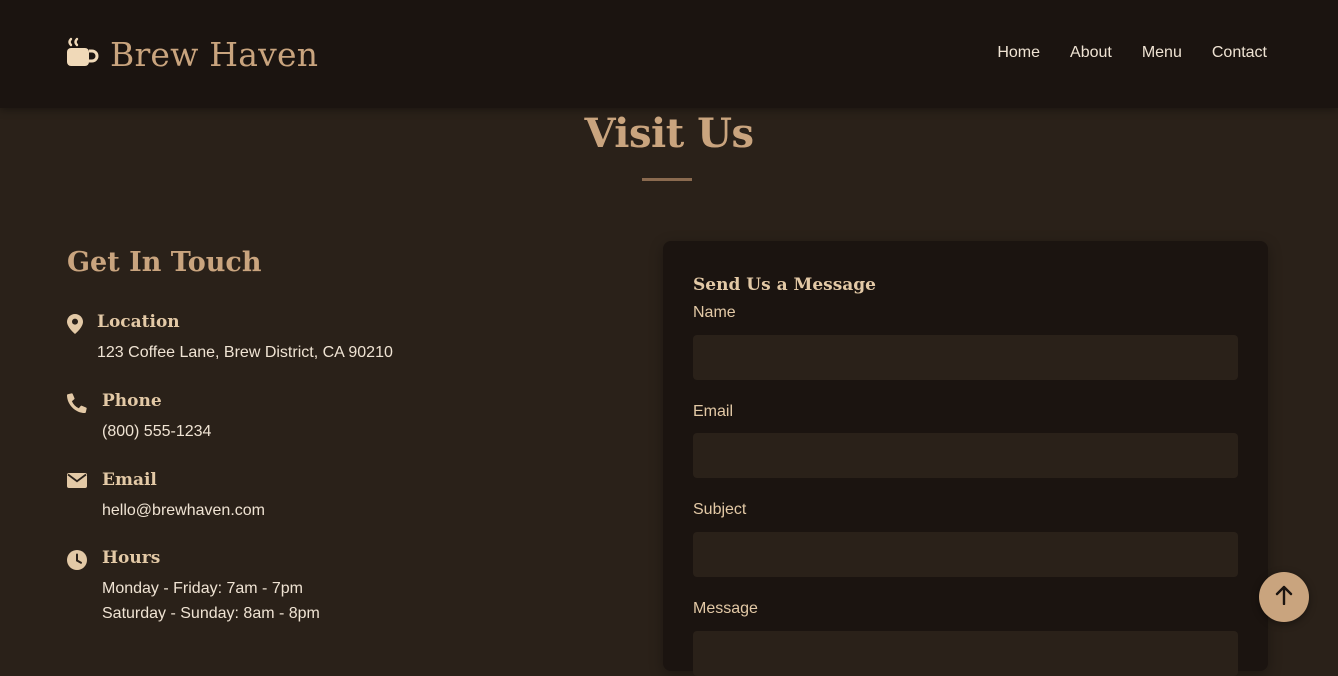 This screenshot has width=1338, height=676. I want to click on email-title: Email, so click(129, 480).